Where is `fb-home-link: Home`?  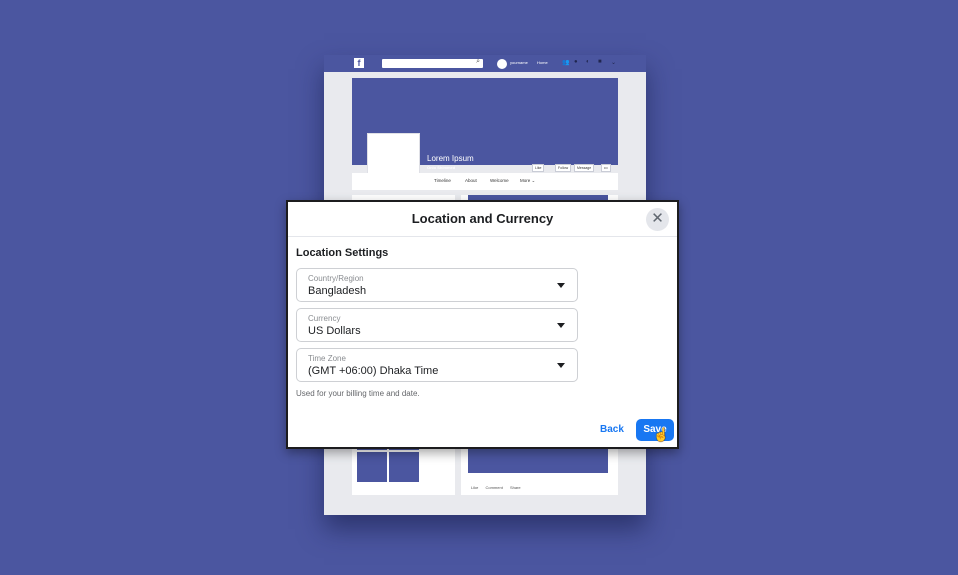
fb-home-link: Home is located at coordinates (542, 62).